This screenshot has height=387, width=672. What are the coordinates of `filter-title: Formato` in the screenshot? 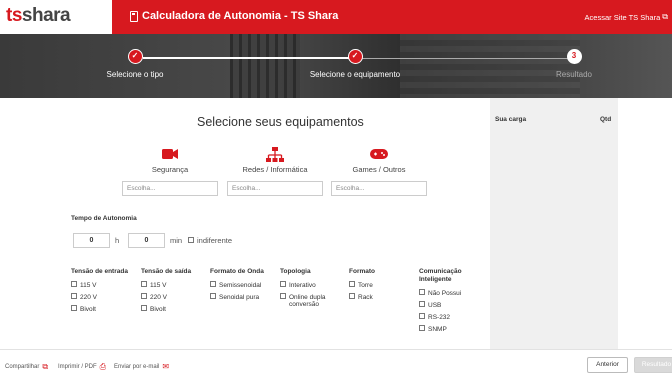 It's located at (362, 271).